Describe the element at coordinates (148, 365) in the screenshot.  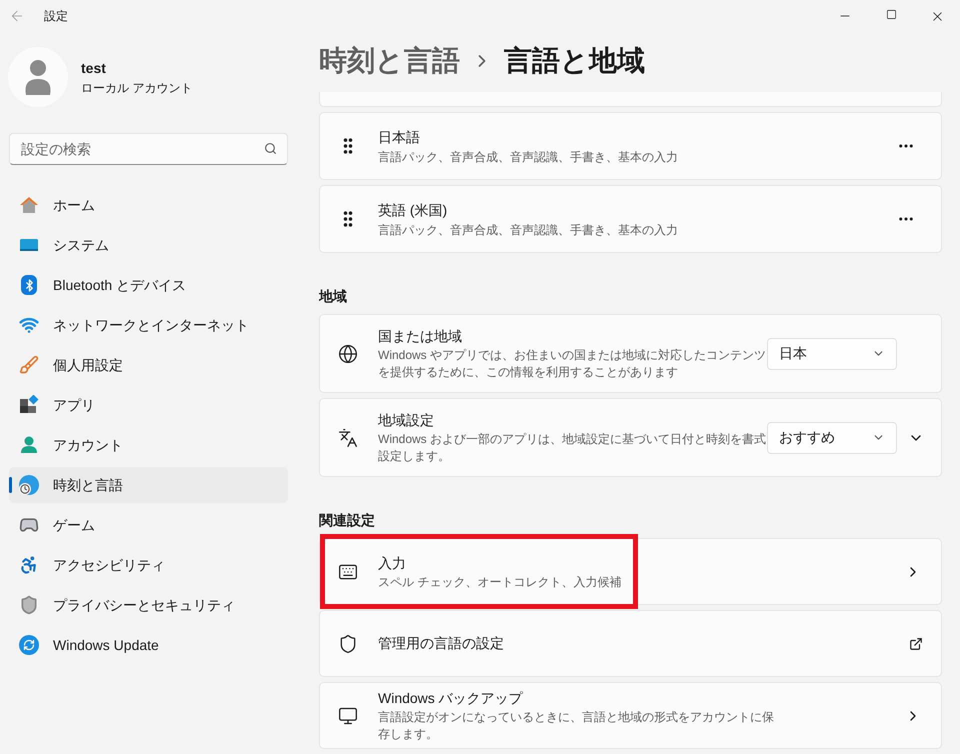
I see `nav-item: 個人用設定` at that location.